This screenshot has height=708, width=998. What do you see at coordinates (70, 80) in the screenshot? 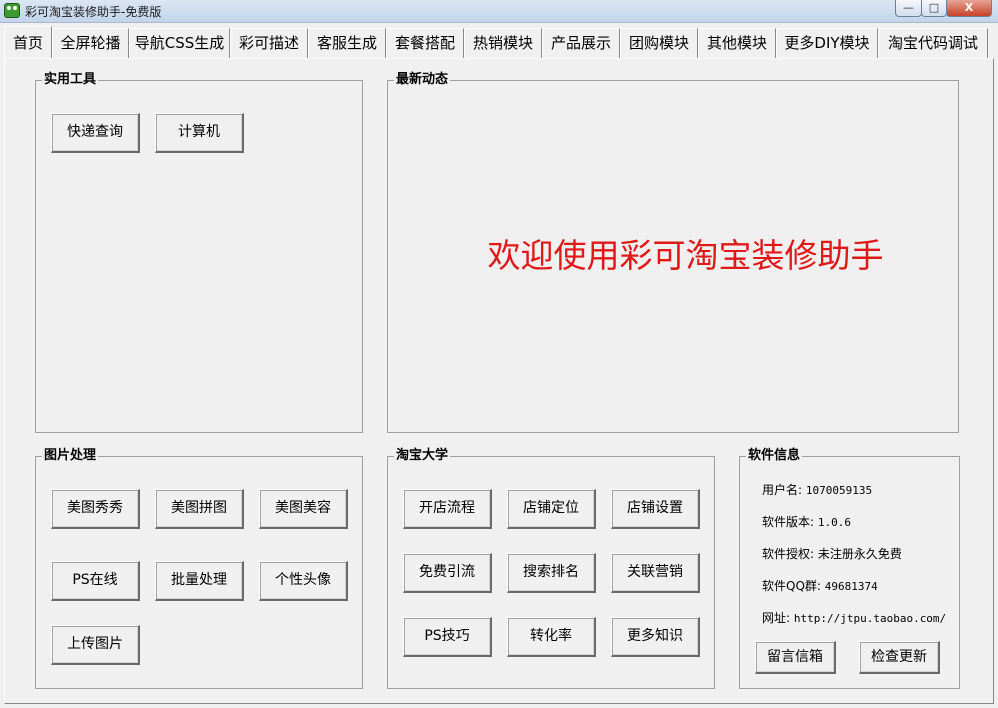
I see `tools-group-title: 实用工具` at bounding box center [70, 80].